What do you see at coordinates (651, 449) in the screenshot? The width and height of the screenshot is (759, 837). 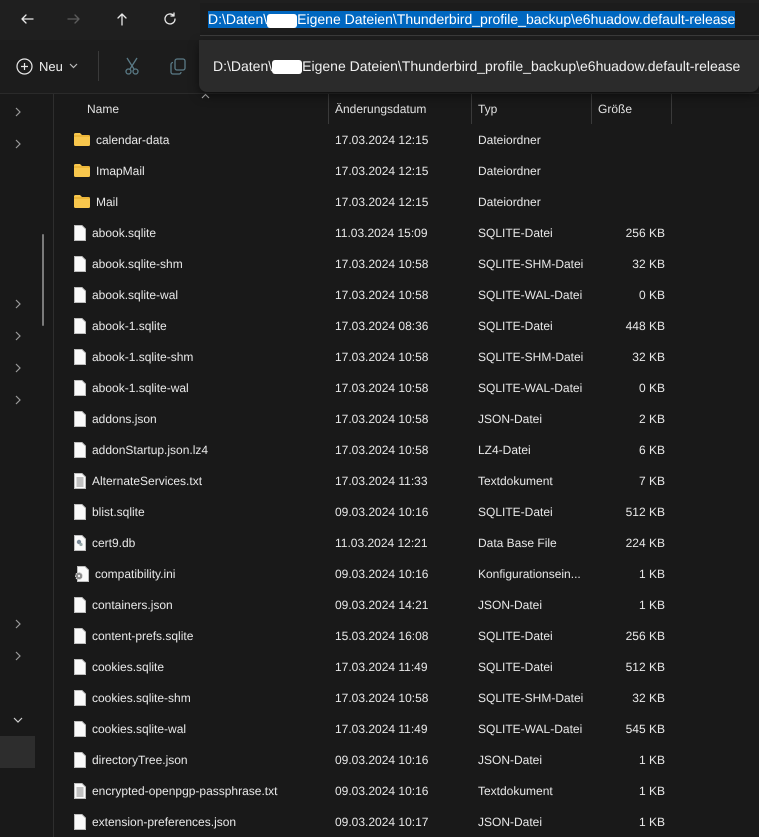 I see `table-cell: 6 KB` at bounding box center [651, 449].